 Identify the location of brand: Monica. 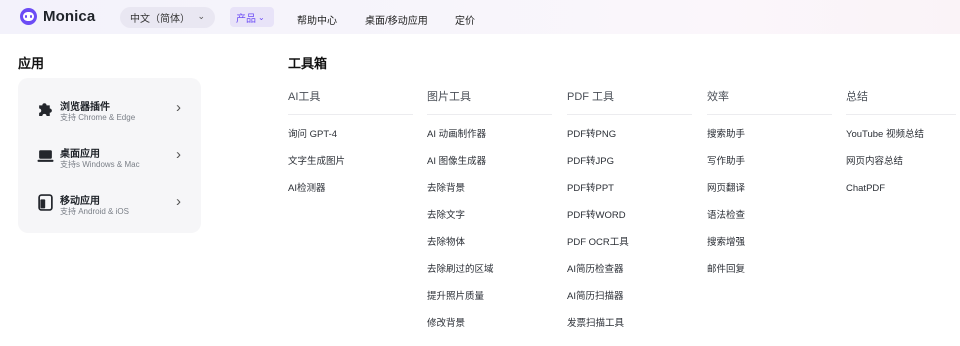
(57, 16).